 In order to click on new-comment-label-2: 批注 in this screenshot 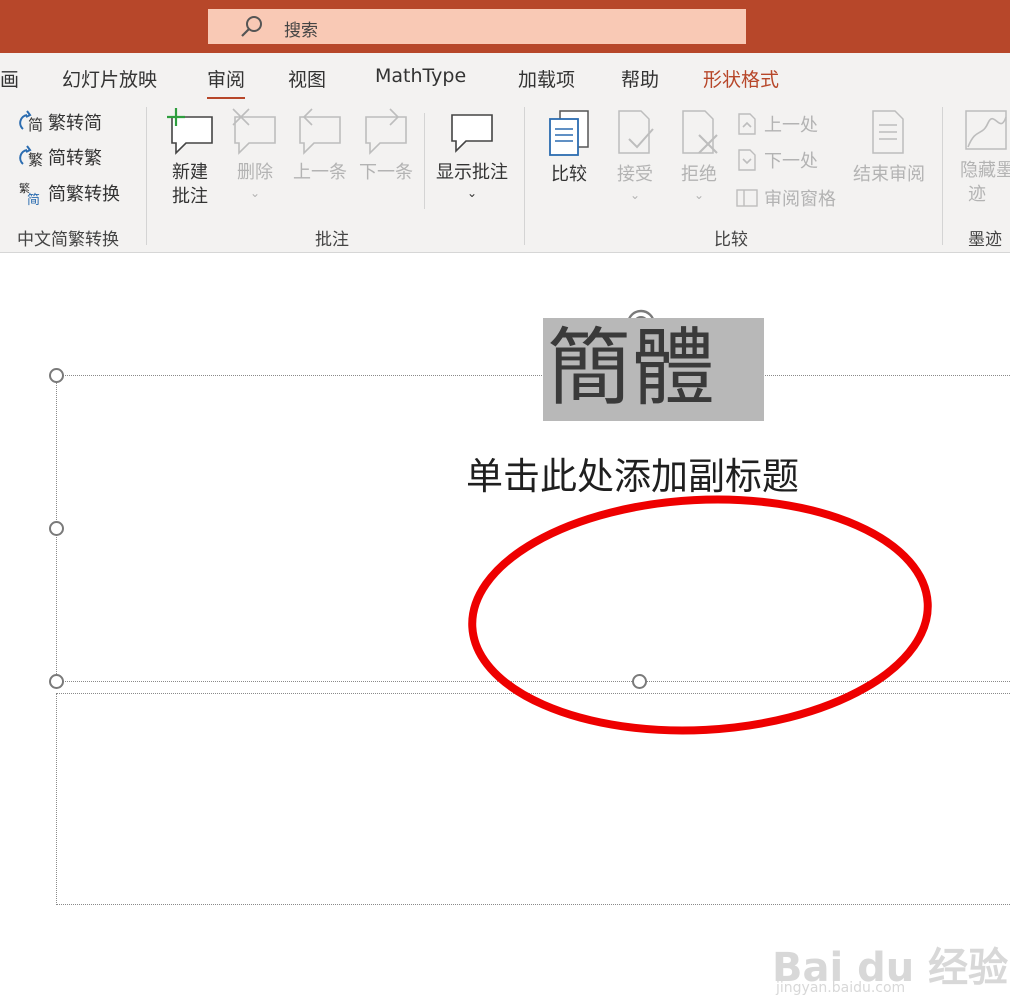, I will do `click(190, 196)`.